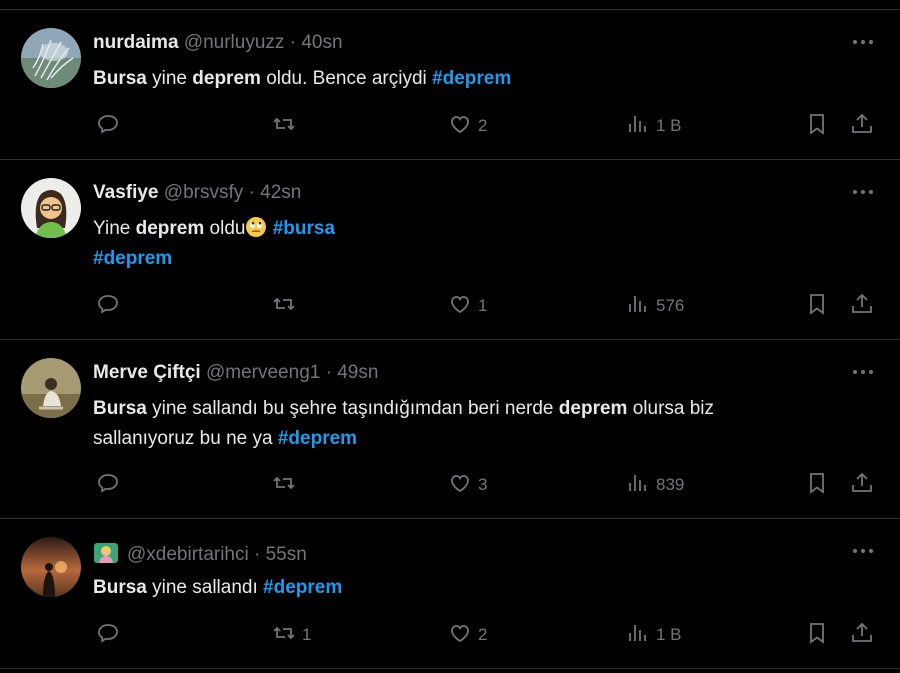 The image size is (900, 673). What do you see at coordinates (321, 42) in the screenshot?
I see `timestamp: 40sn` at bounding box center [321, 42].